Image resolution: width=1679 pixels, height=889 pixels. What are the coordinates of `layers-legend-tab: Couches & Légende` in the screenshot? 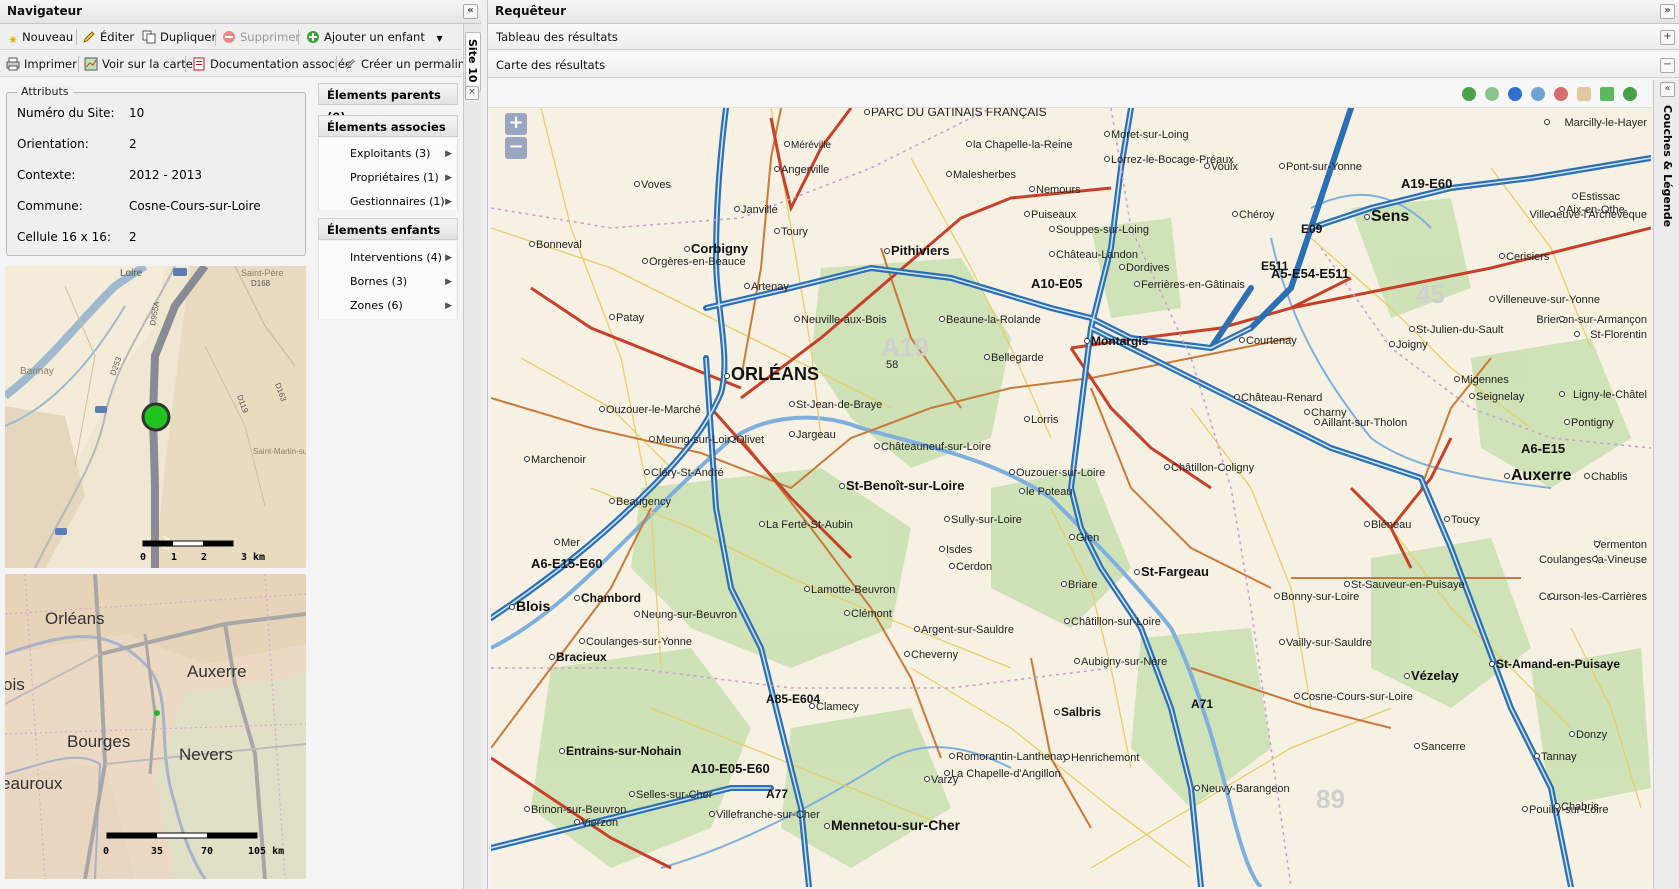 It's located at (1667, 166).